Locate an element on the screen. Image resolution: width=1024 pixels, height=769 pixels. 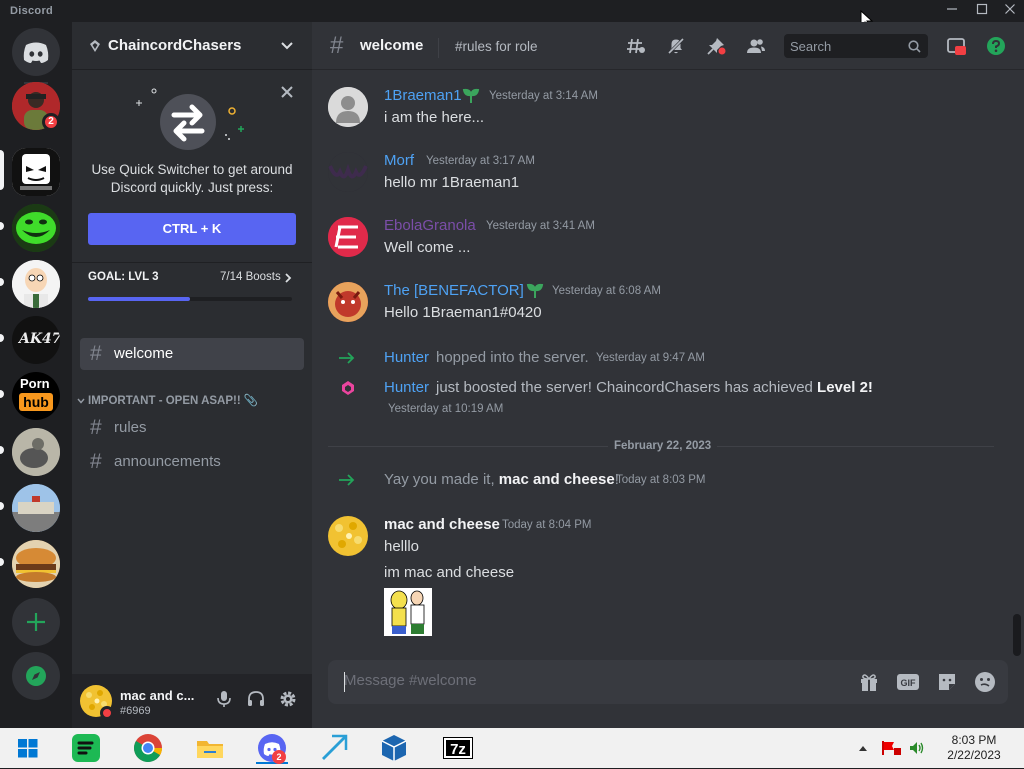
boost-progress-fill is located at coordinates (139, 299).